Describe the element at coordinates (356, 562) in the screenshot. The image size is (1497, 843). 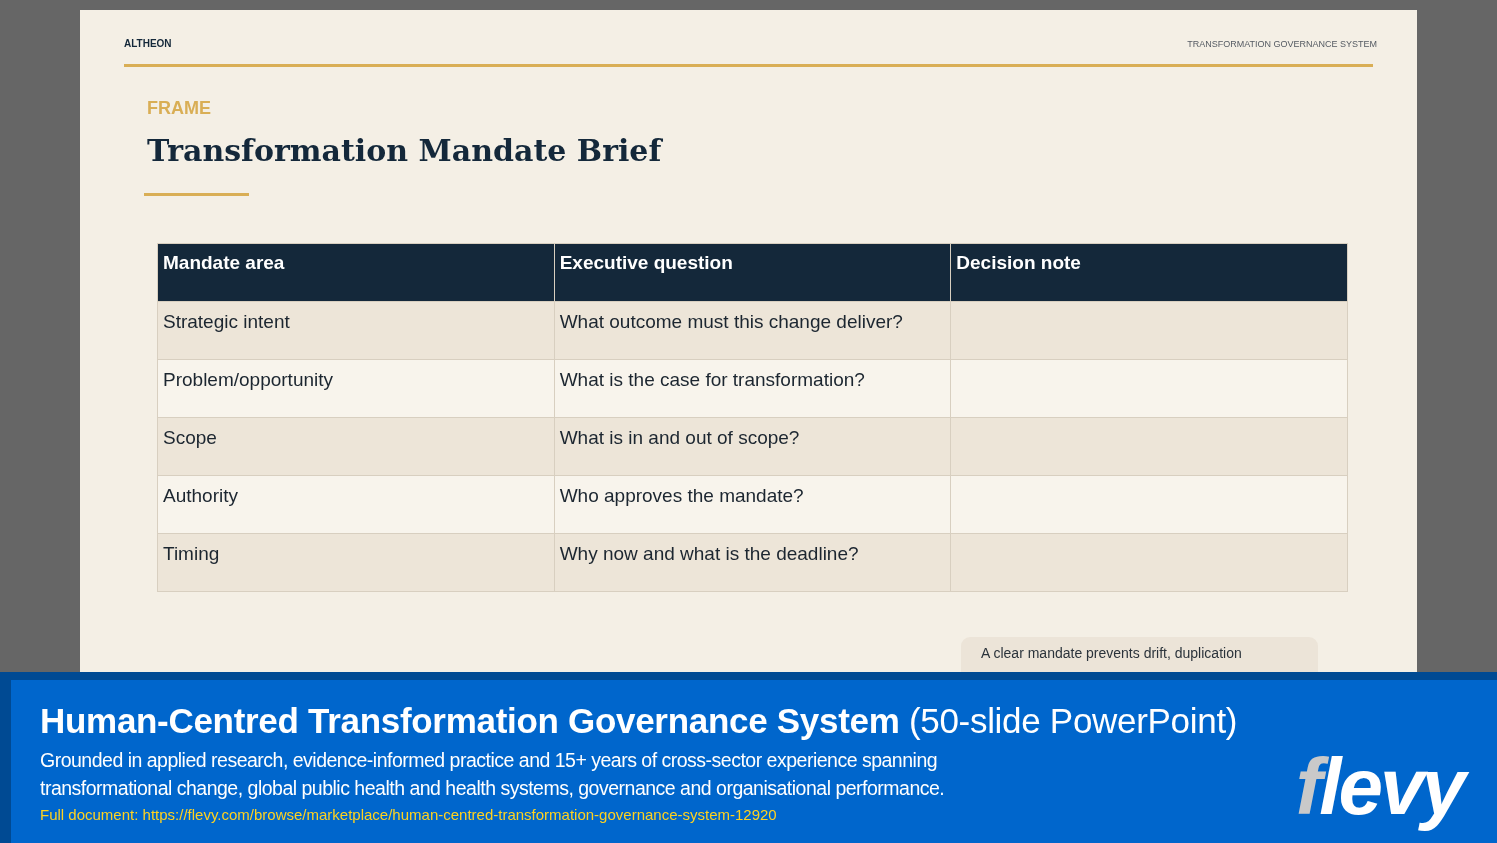
I see `table-cell: Timing` at that location.